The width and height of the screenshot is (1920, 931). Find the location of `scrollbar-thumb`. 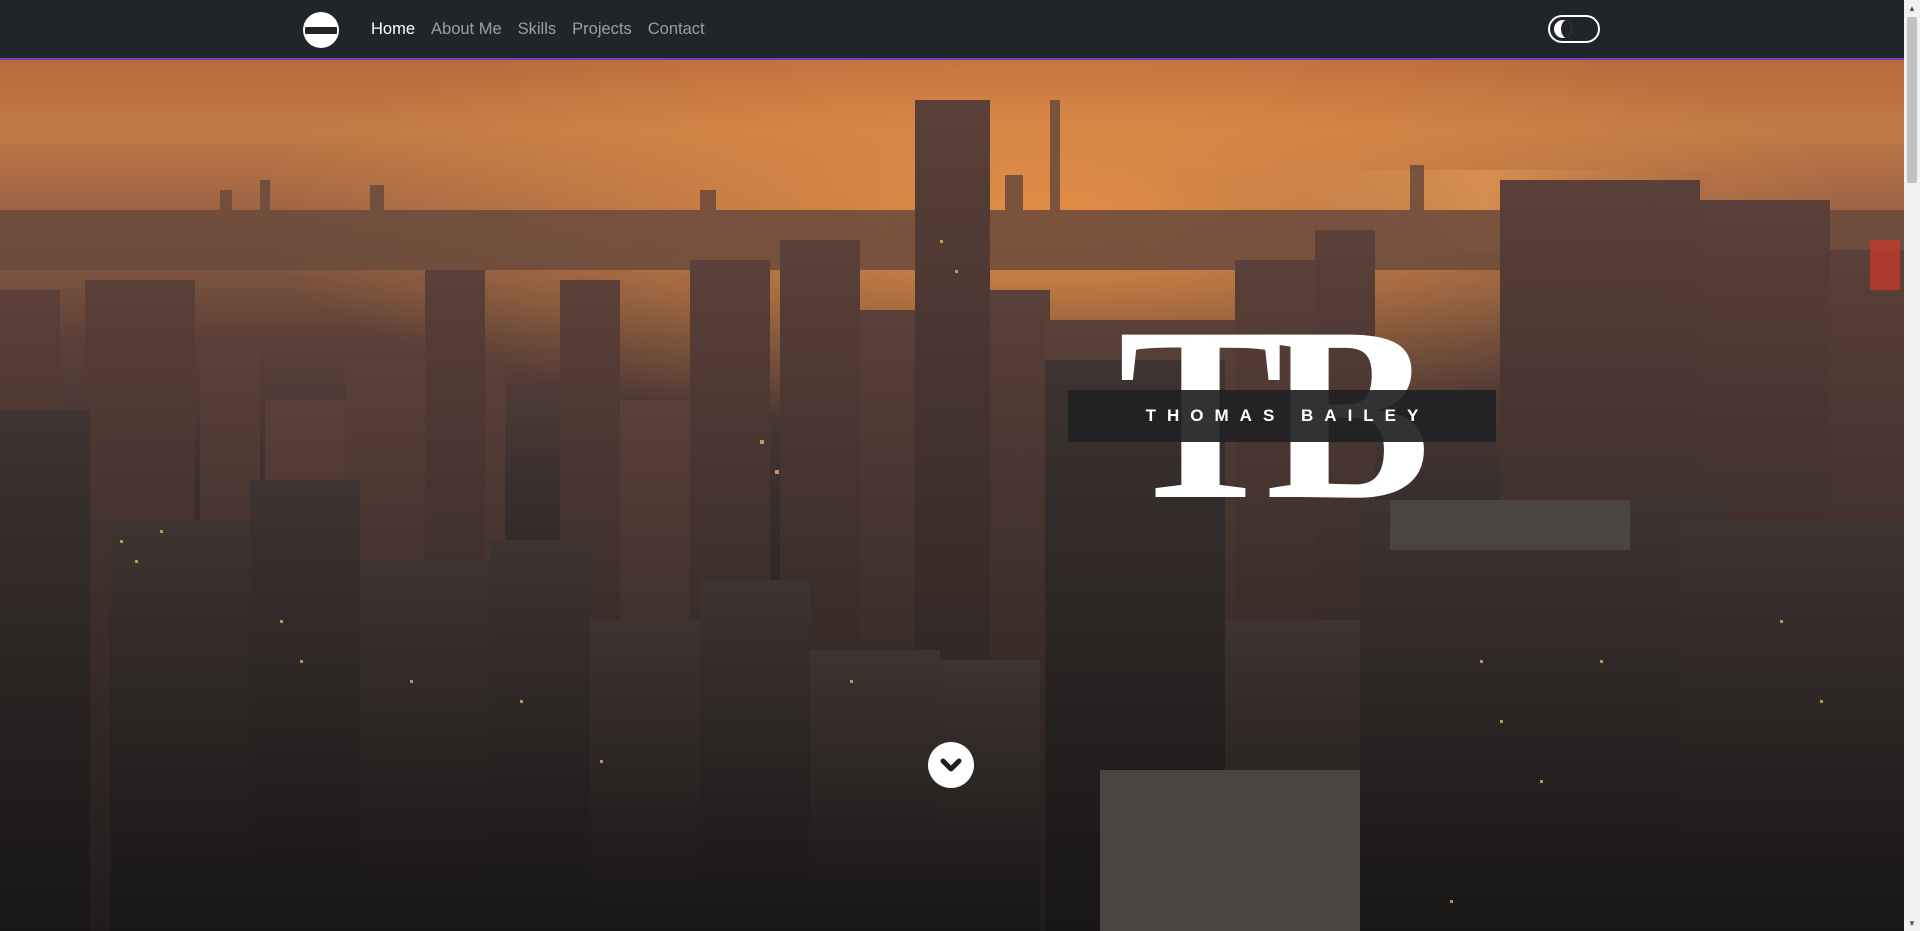

scrollbar-thumb is located at coordinates (1912, 100).